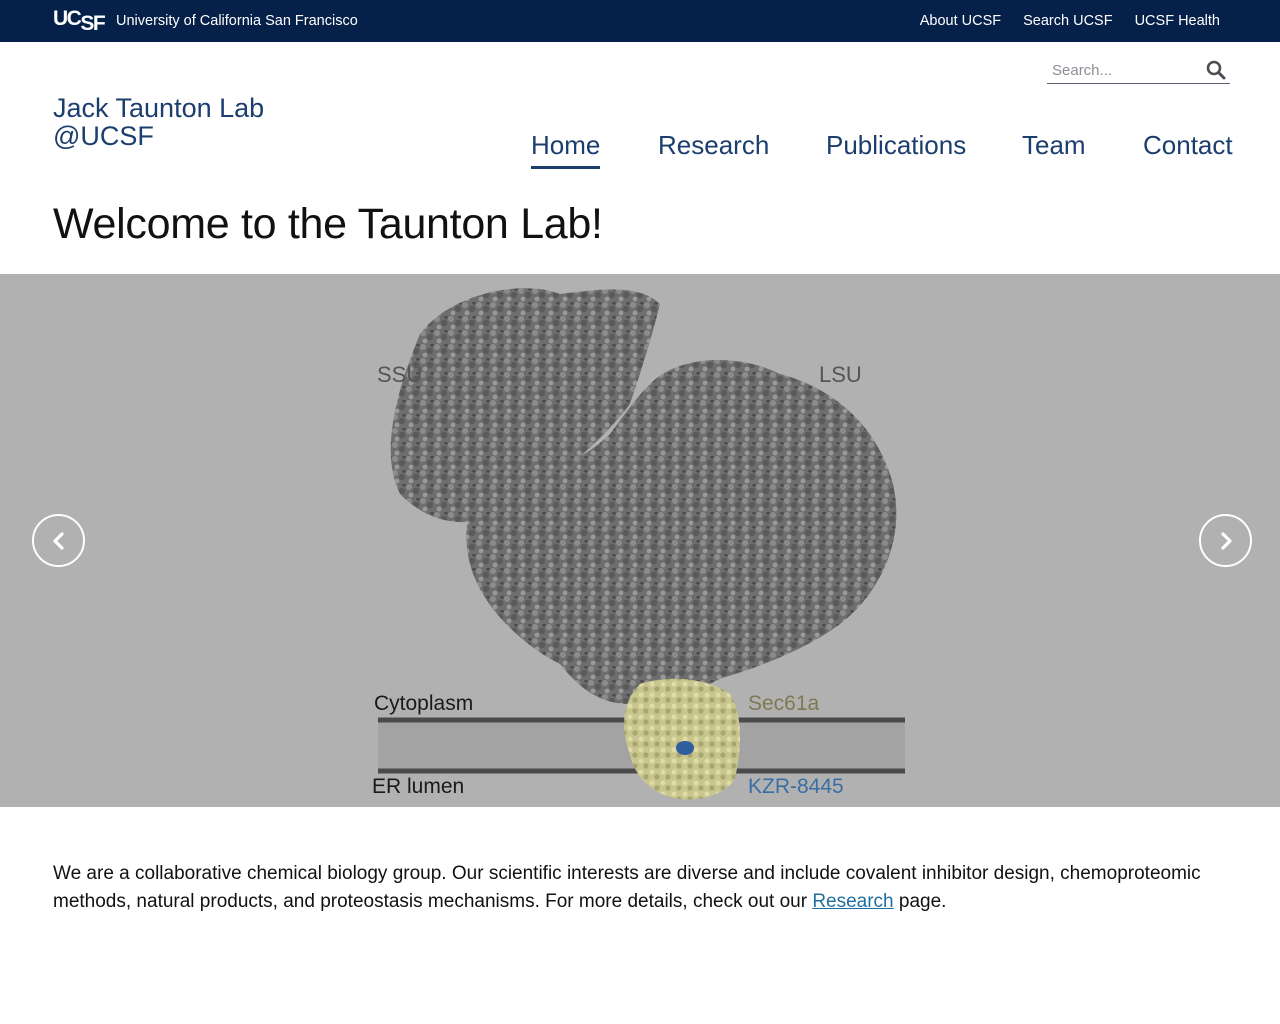 The width and height of the screenshot is (1280, 1024). I want to click on ssu-label: SSU, so click(399, 374).